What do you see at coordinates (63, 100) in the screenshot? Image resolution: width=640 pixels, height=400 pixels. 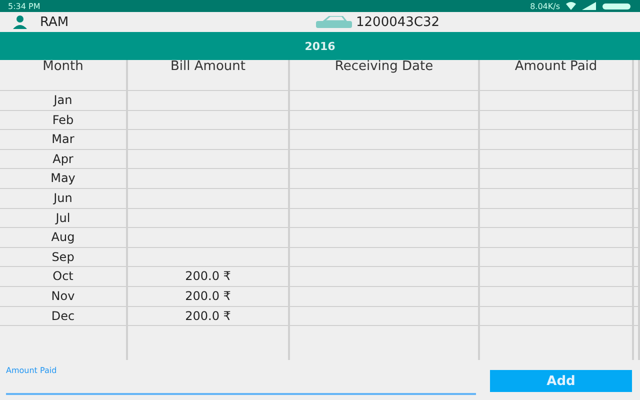 I see `table-cell: Jan` at bounding box center [63, 100].